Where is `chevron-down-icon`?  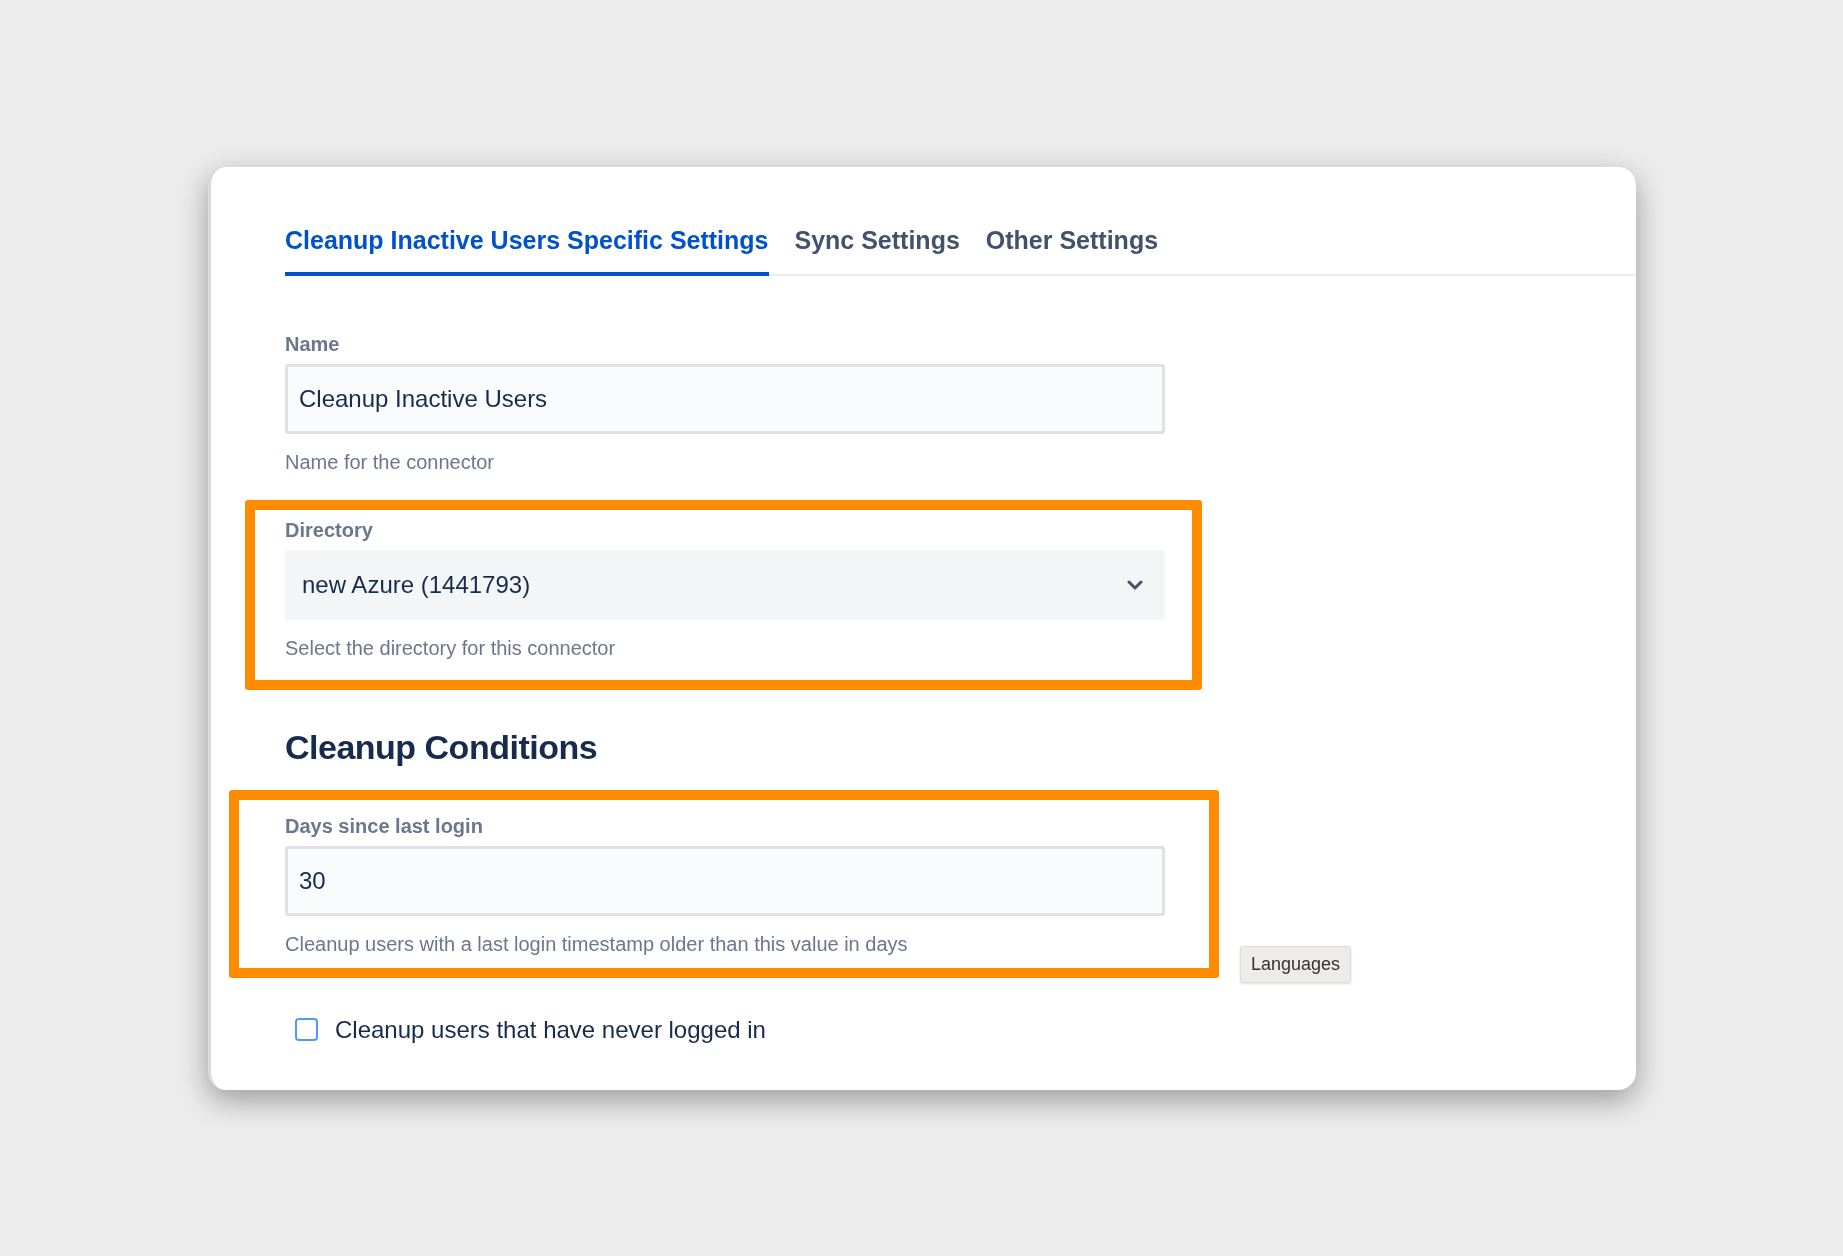 chevron-down-icon is located at coordinates (1135, 584).